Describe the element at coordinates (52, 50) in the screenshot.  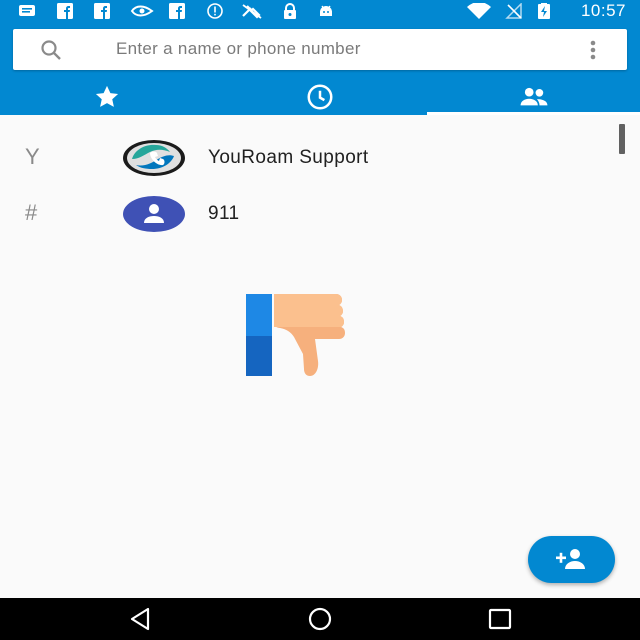
I see `search-icon` at that location.